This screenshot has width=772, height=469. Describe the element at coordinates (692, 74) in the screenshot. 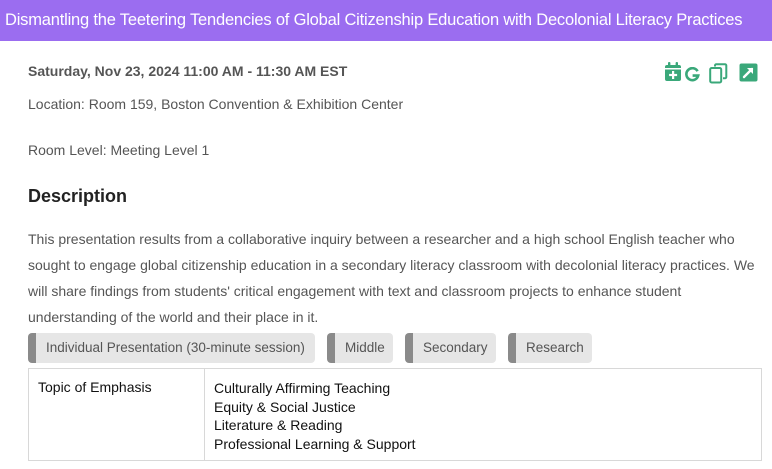

I see `google-calendar-icon` at that location.